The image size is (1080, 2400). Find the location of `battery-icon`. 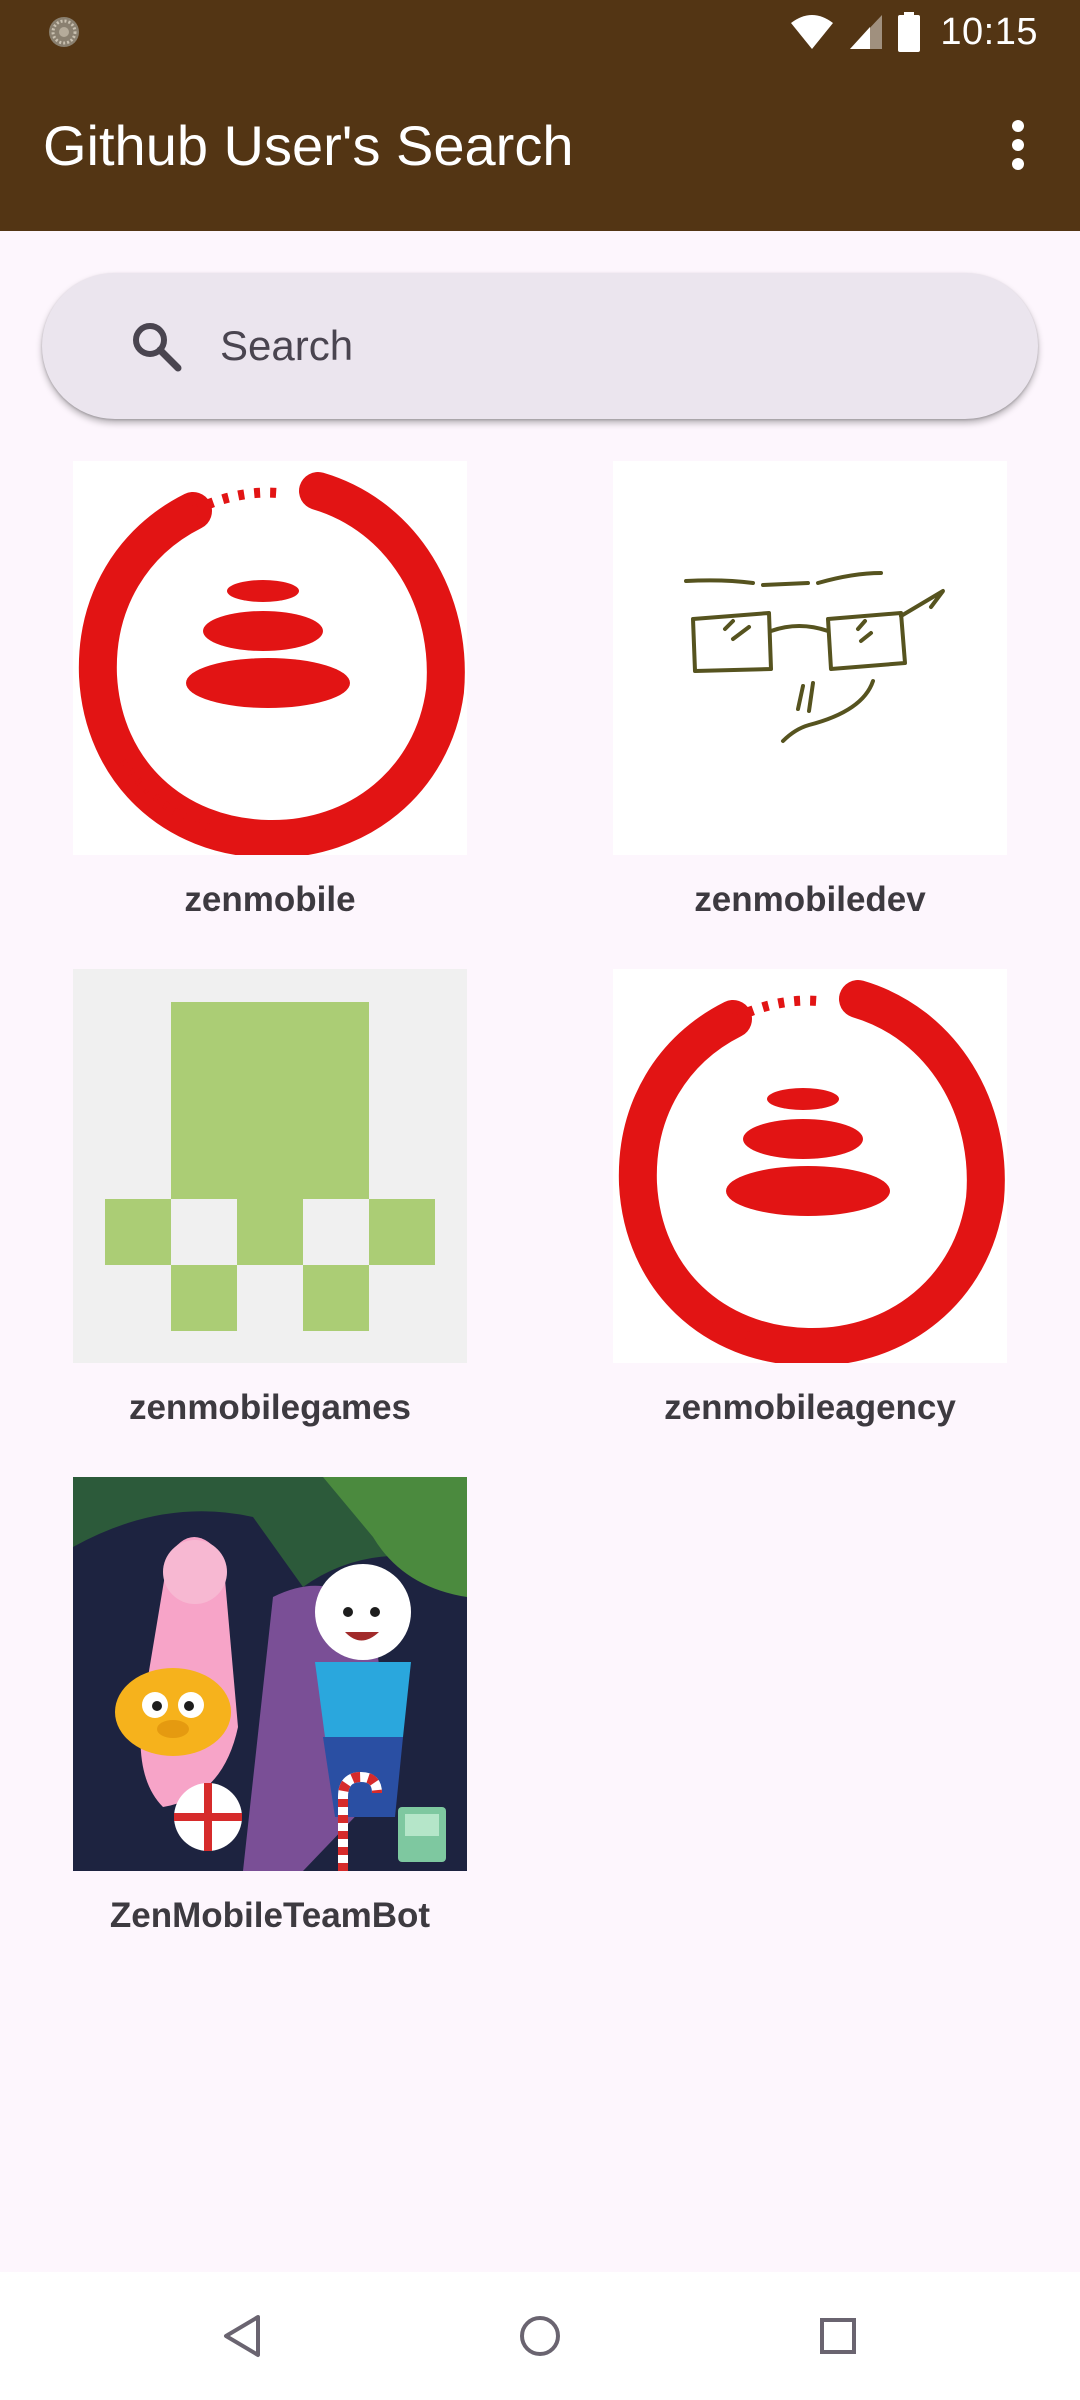

battery-icon is located at coordinates (909, 32).